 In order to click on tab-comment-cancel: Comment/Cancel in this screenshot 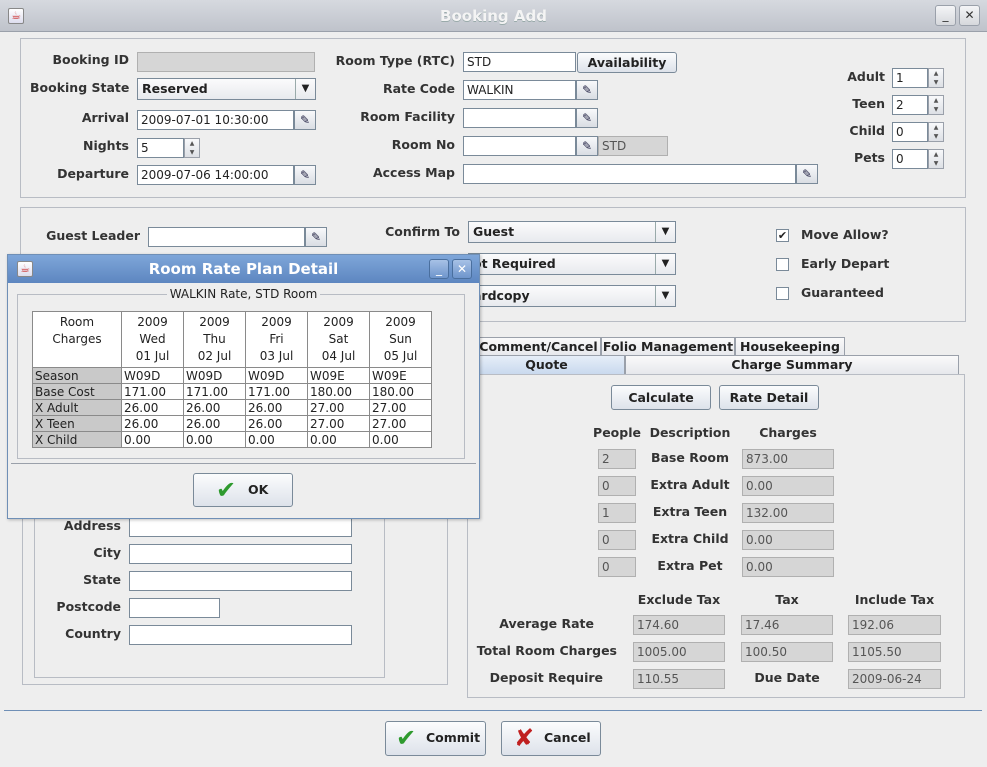, I will do `click(538, 346)`.